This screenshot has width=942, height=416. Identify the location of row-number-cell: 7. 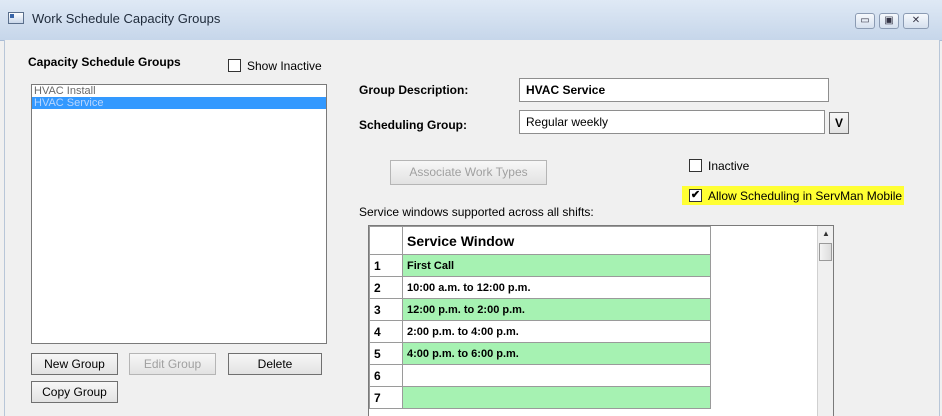
(386, 397).